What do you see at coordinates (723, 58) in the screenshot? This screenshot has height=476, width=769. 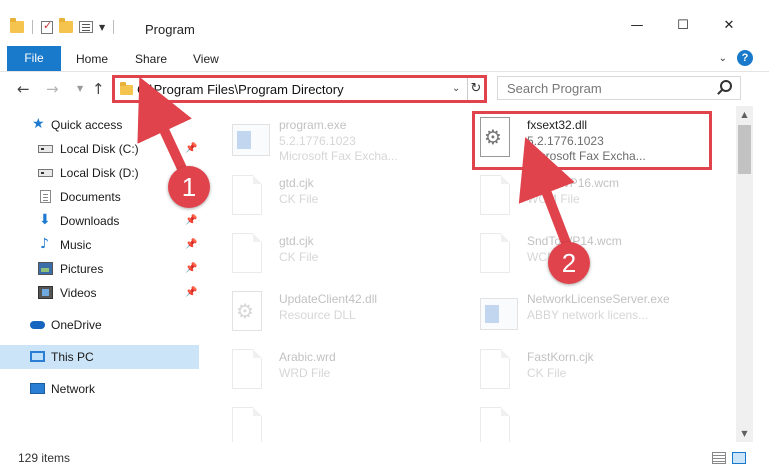 I see `expand-ribbon-chevron-icon: ⌄` at bounding box center [723, 58].